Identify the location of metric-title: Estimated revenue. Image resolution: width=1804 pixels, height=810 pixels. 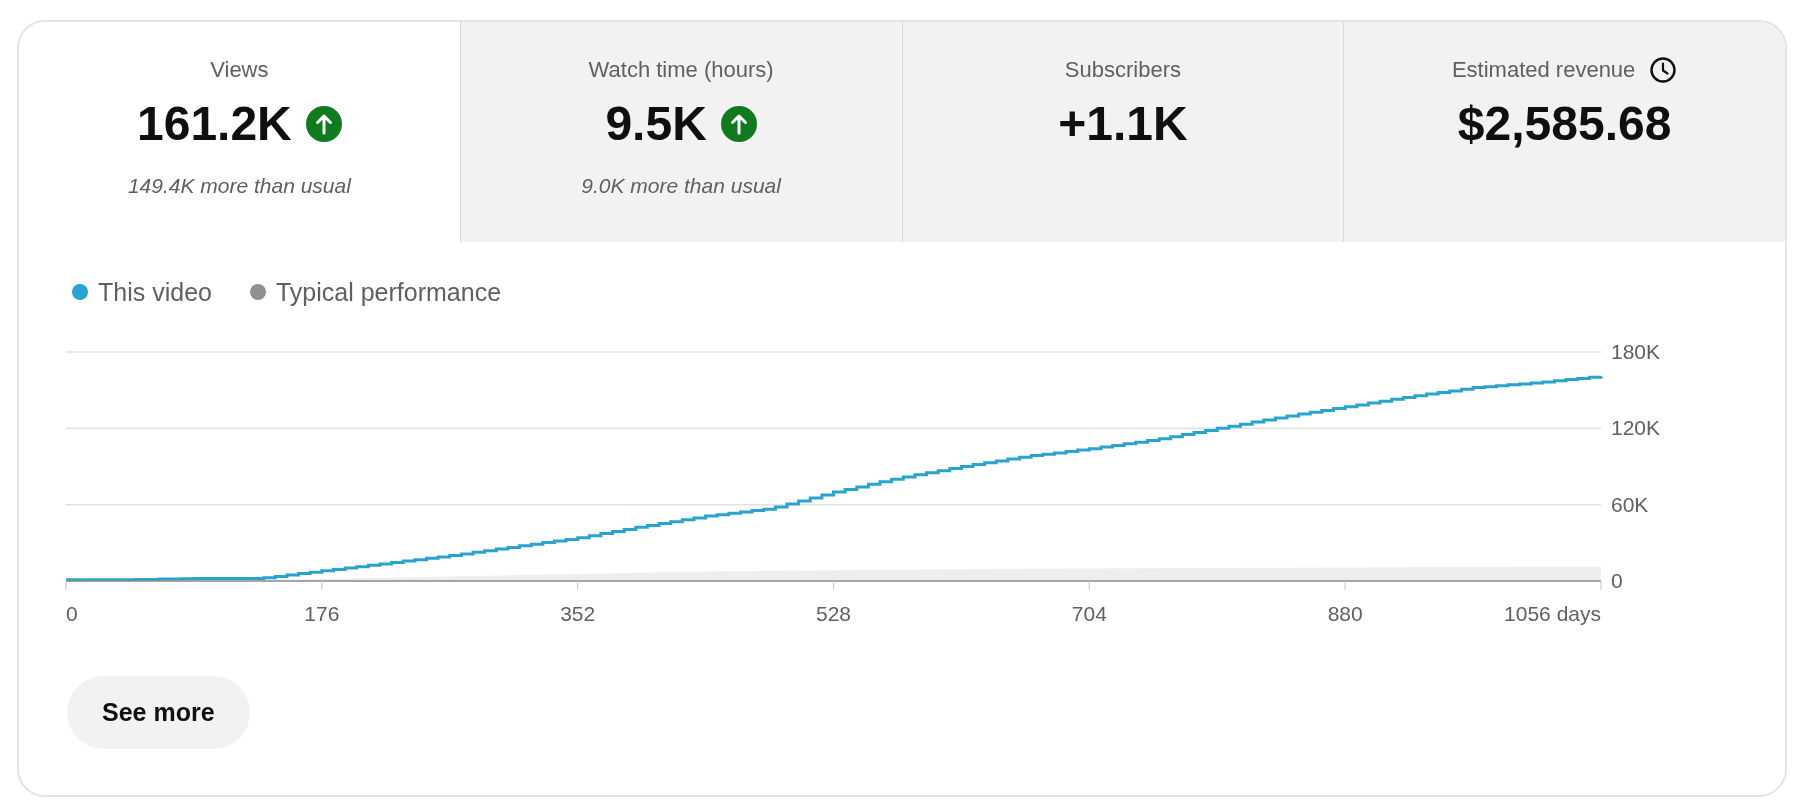
(1543, 70).